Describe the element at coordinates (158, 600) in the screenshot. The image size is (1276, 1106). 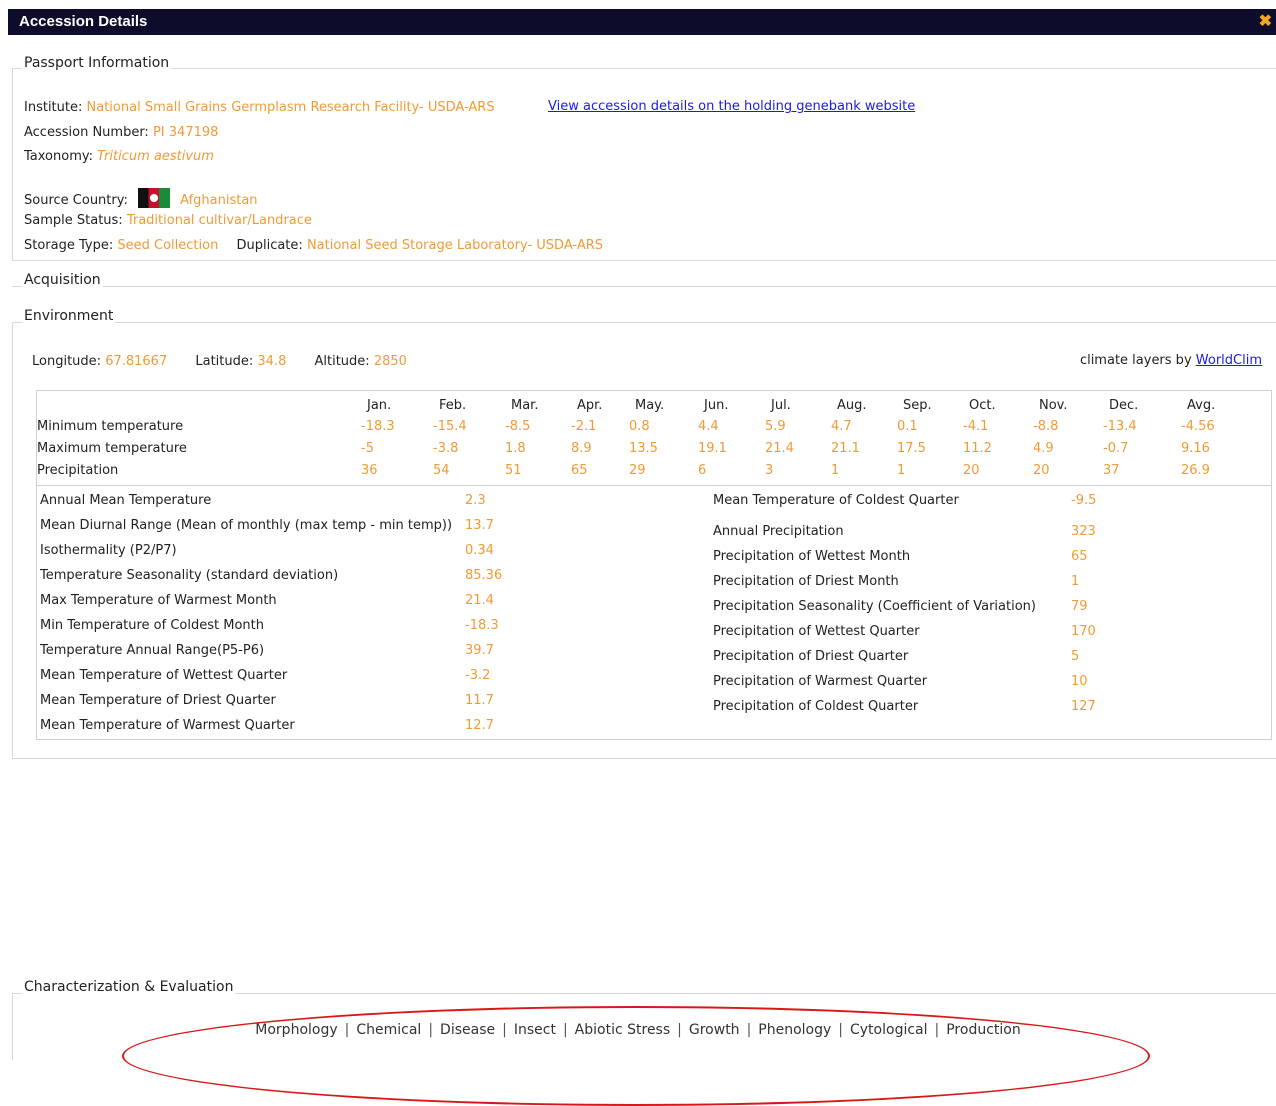
I see `bioclim-label: Max Temperature of Warmest Month` at that location.